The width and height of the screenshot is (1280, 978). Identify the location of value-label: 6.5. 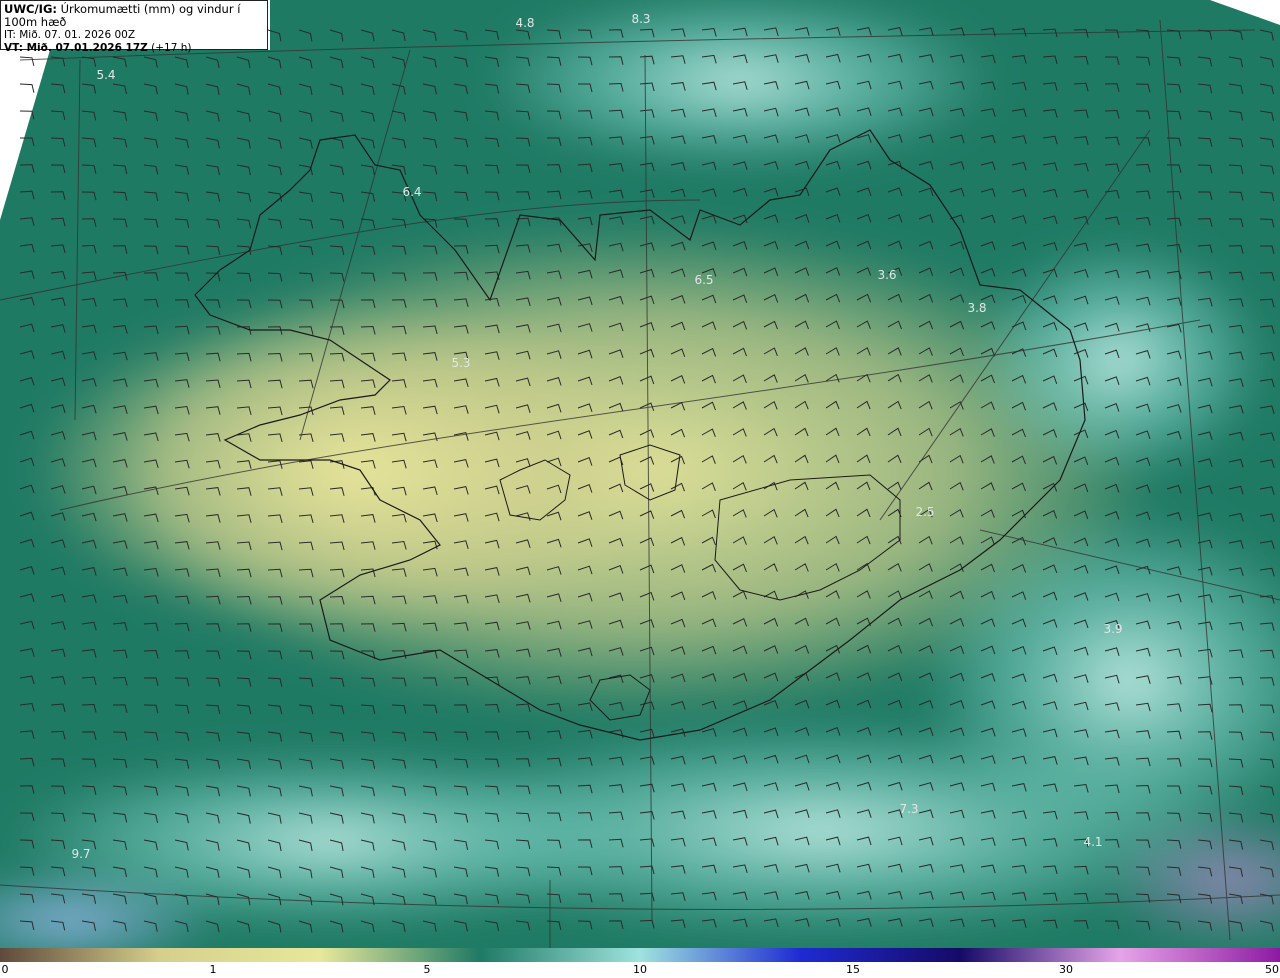
(703, 280).